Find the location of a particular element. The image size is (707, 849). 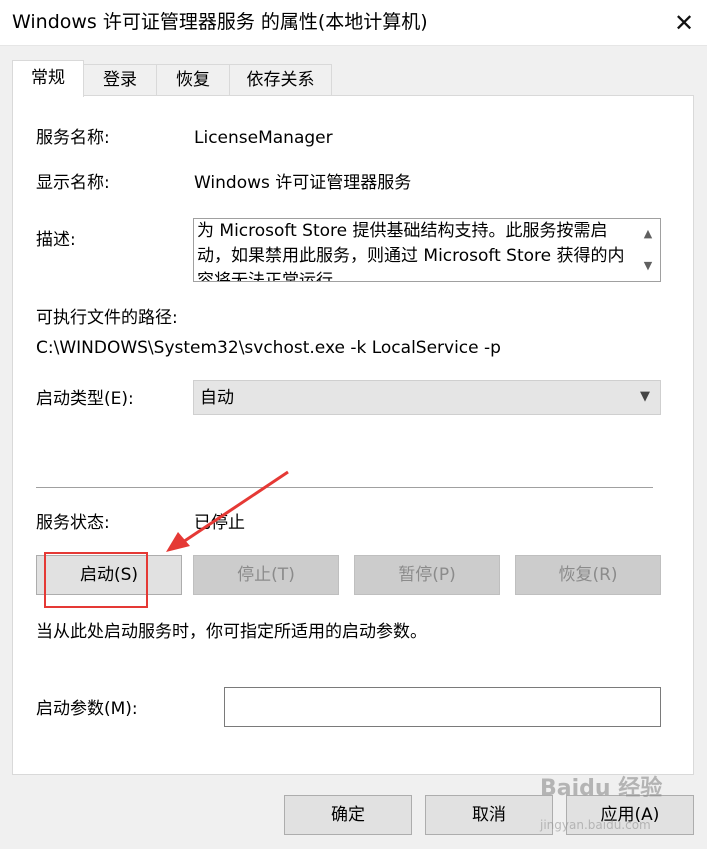

tab-general: 常规 is located at coordinates (48, 78).